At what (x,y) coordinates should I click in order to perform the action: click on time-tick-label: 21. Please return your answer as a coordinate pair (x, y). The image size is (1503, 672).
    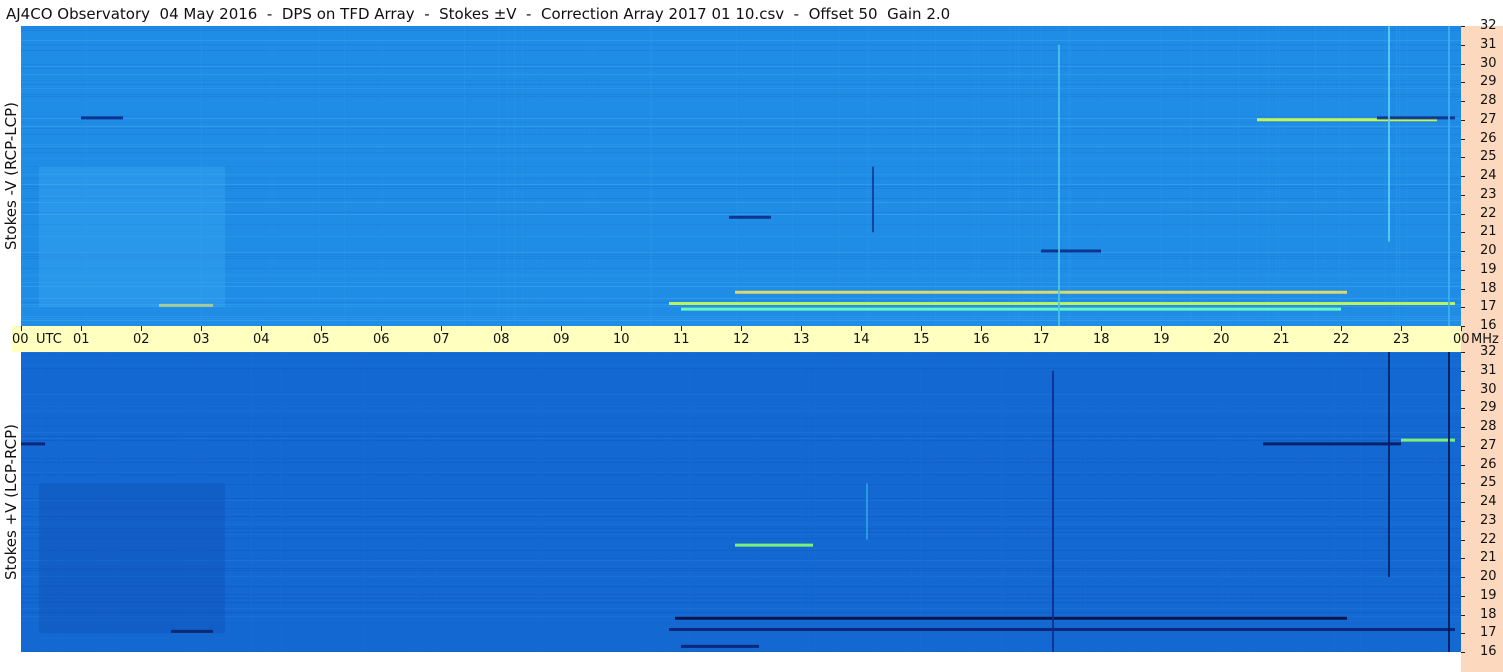
    Looking at the image, I should click on (1281, 339).